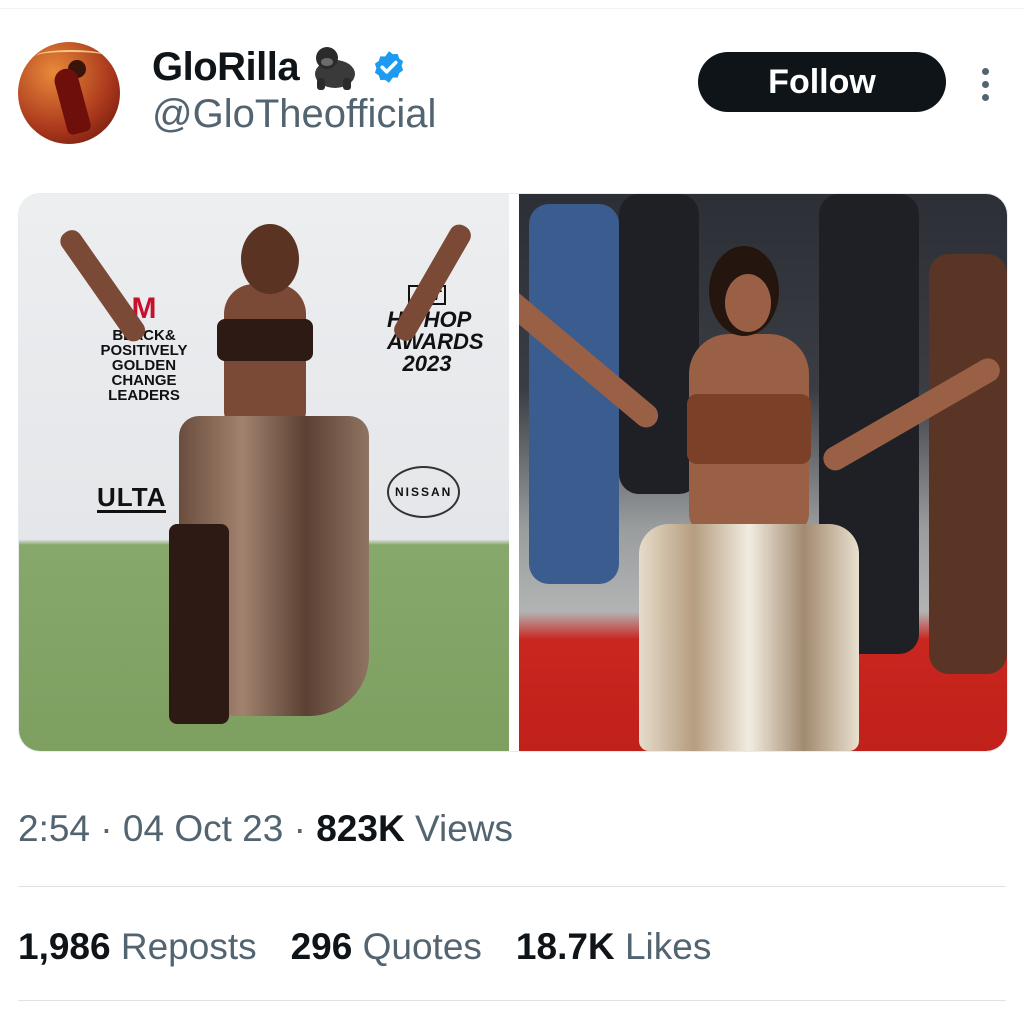 The image size is (1024, 1024). I want to click on verified-badge-icon, so click(389, 67).